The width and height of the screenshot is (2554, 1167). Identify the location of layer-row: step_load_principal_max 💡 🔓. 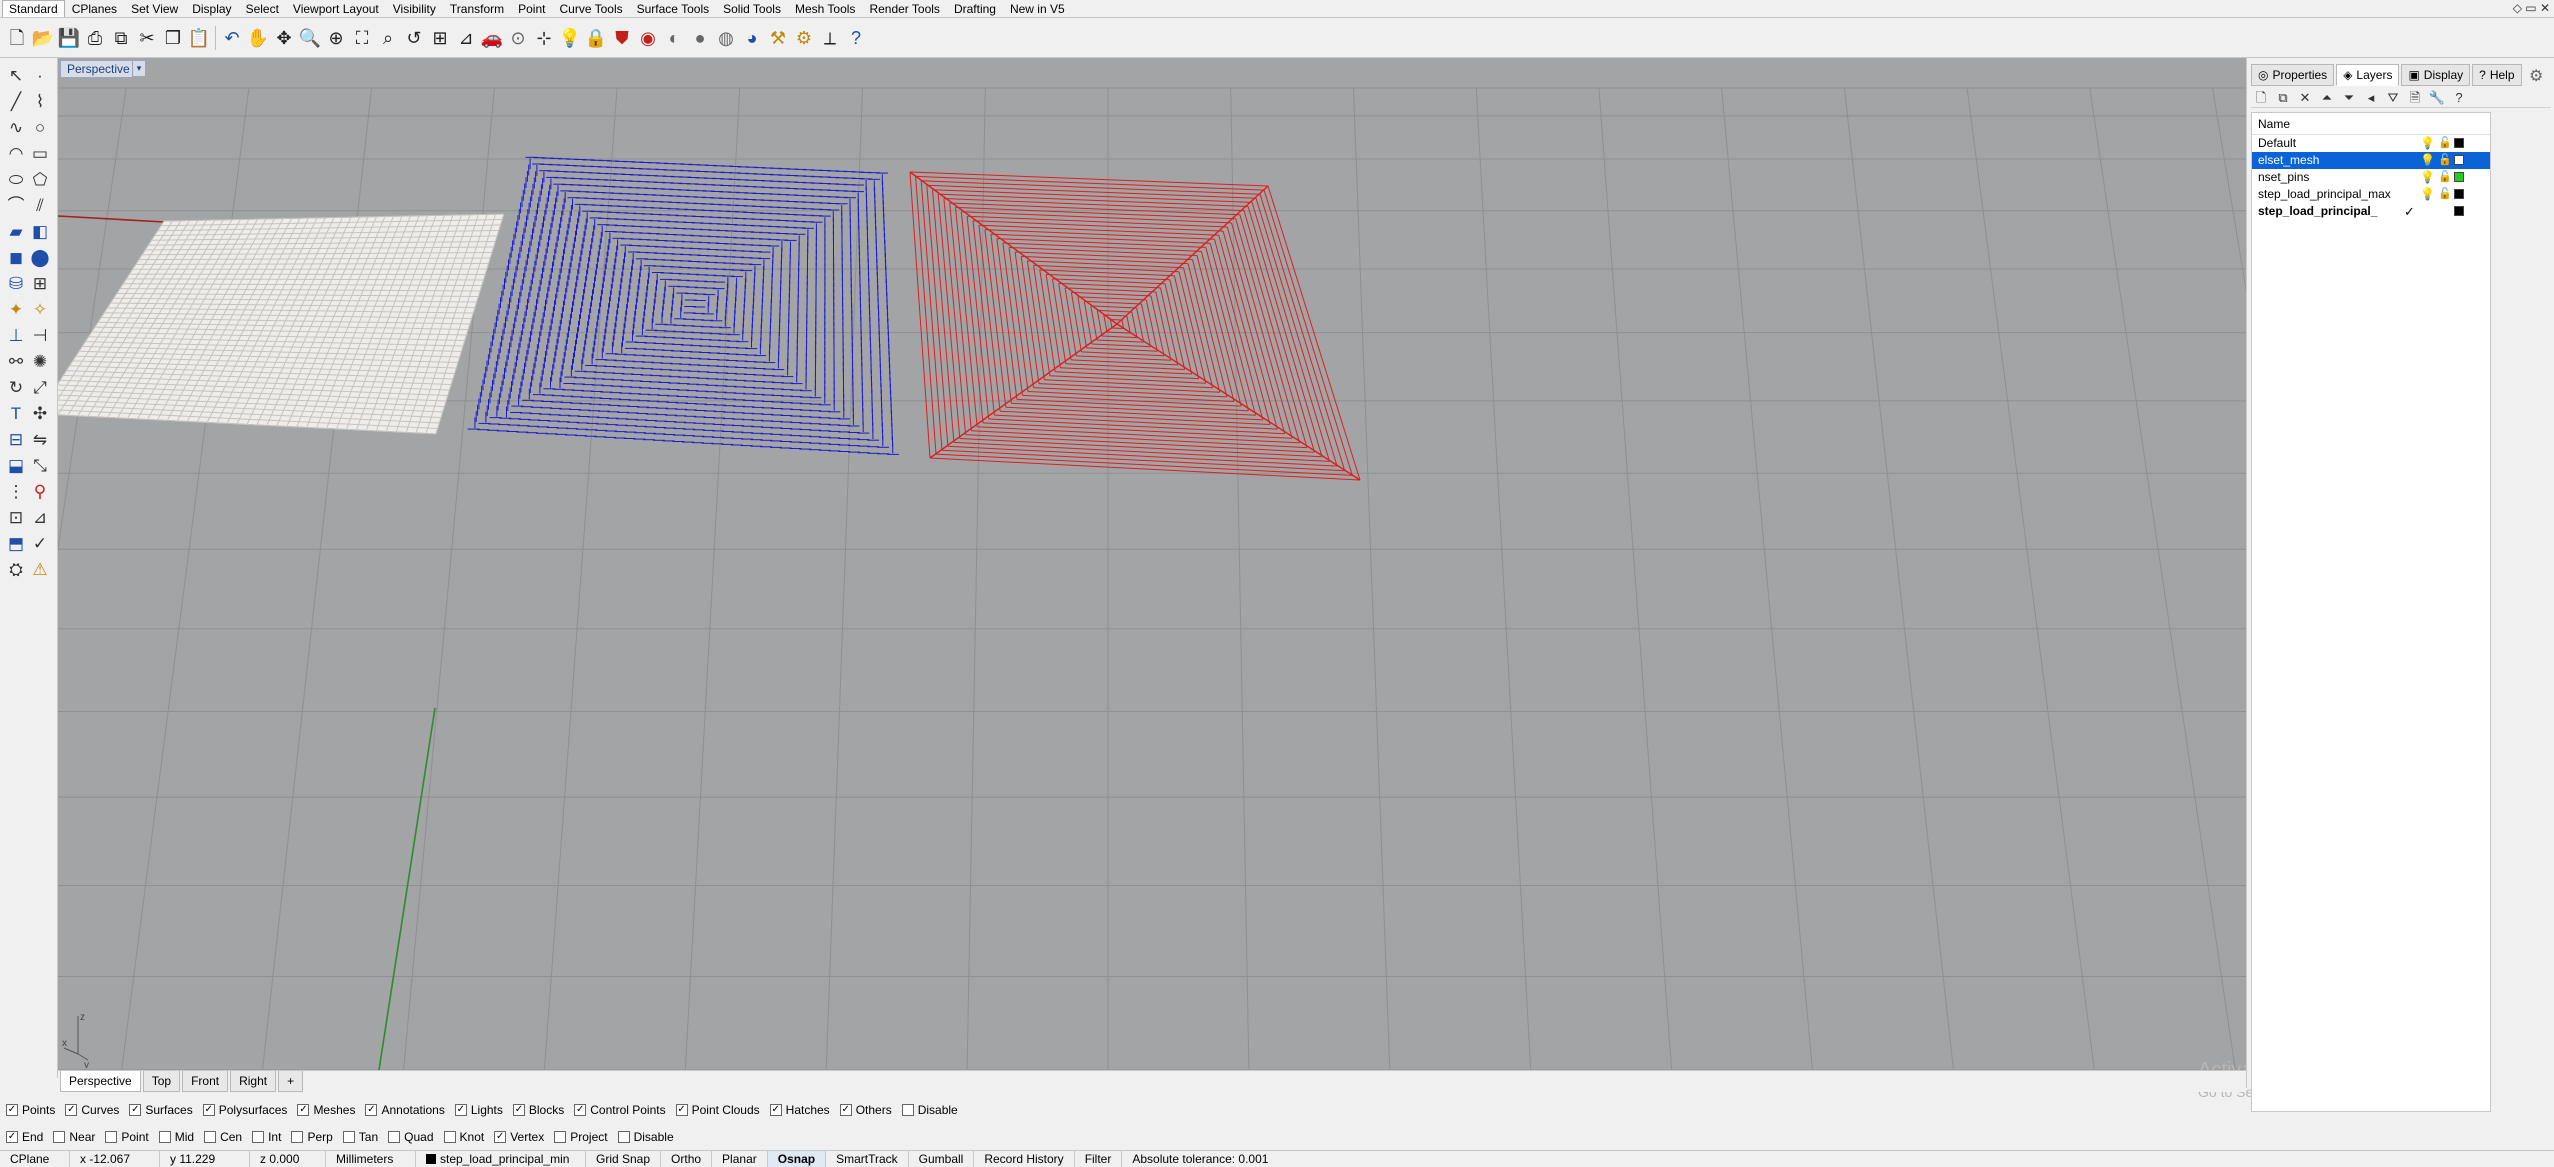
(2371, 194).